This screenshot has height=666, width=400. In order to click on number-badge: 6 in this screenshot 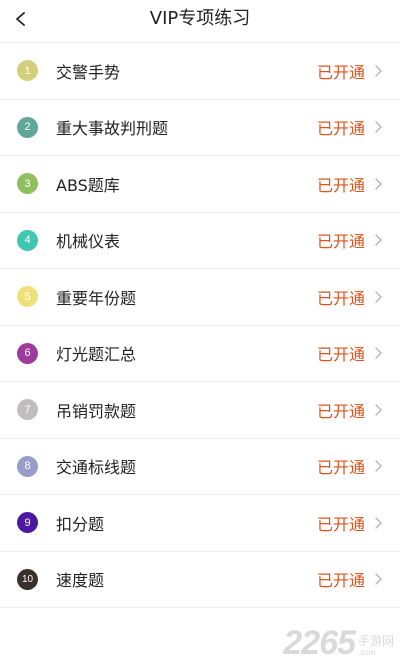, I will do `click(27, 353)`.